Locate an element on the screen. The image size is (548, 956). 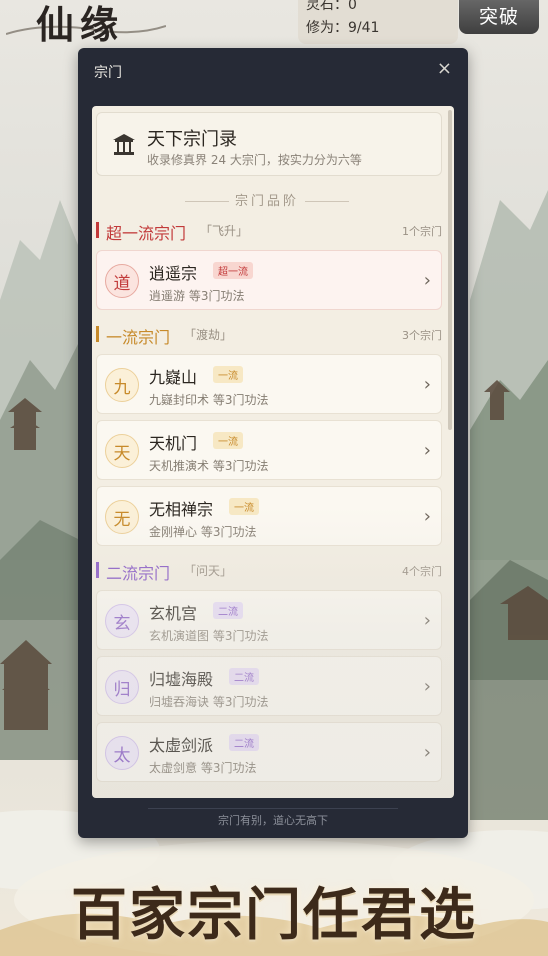
section-name: 超一流宗门 is located at coordinates (146, 233).